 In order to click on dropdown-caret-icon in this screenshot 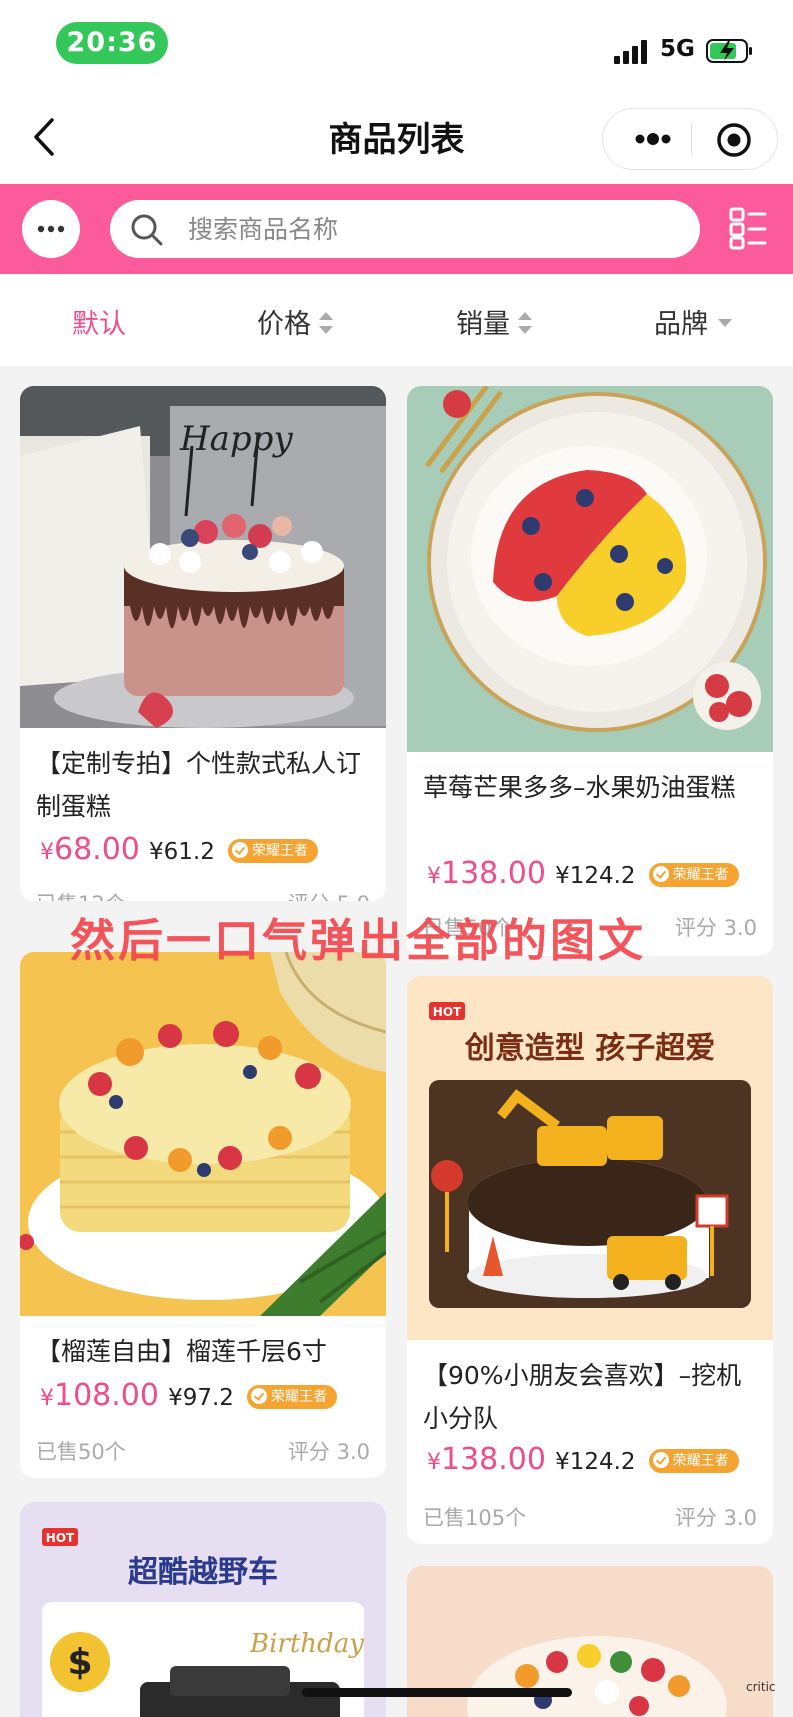, I will do `click(725, 322)`.